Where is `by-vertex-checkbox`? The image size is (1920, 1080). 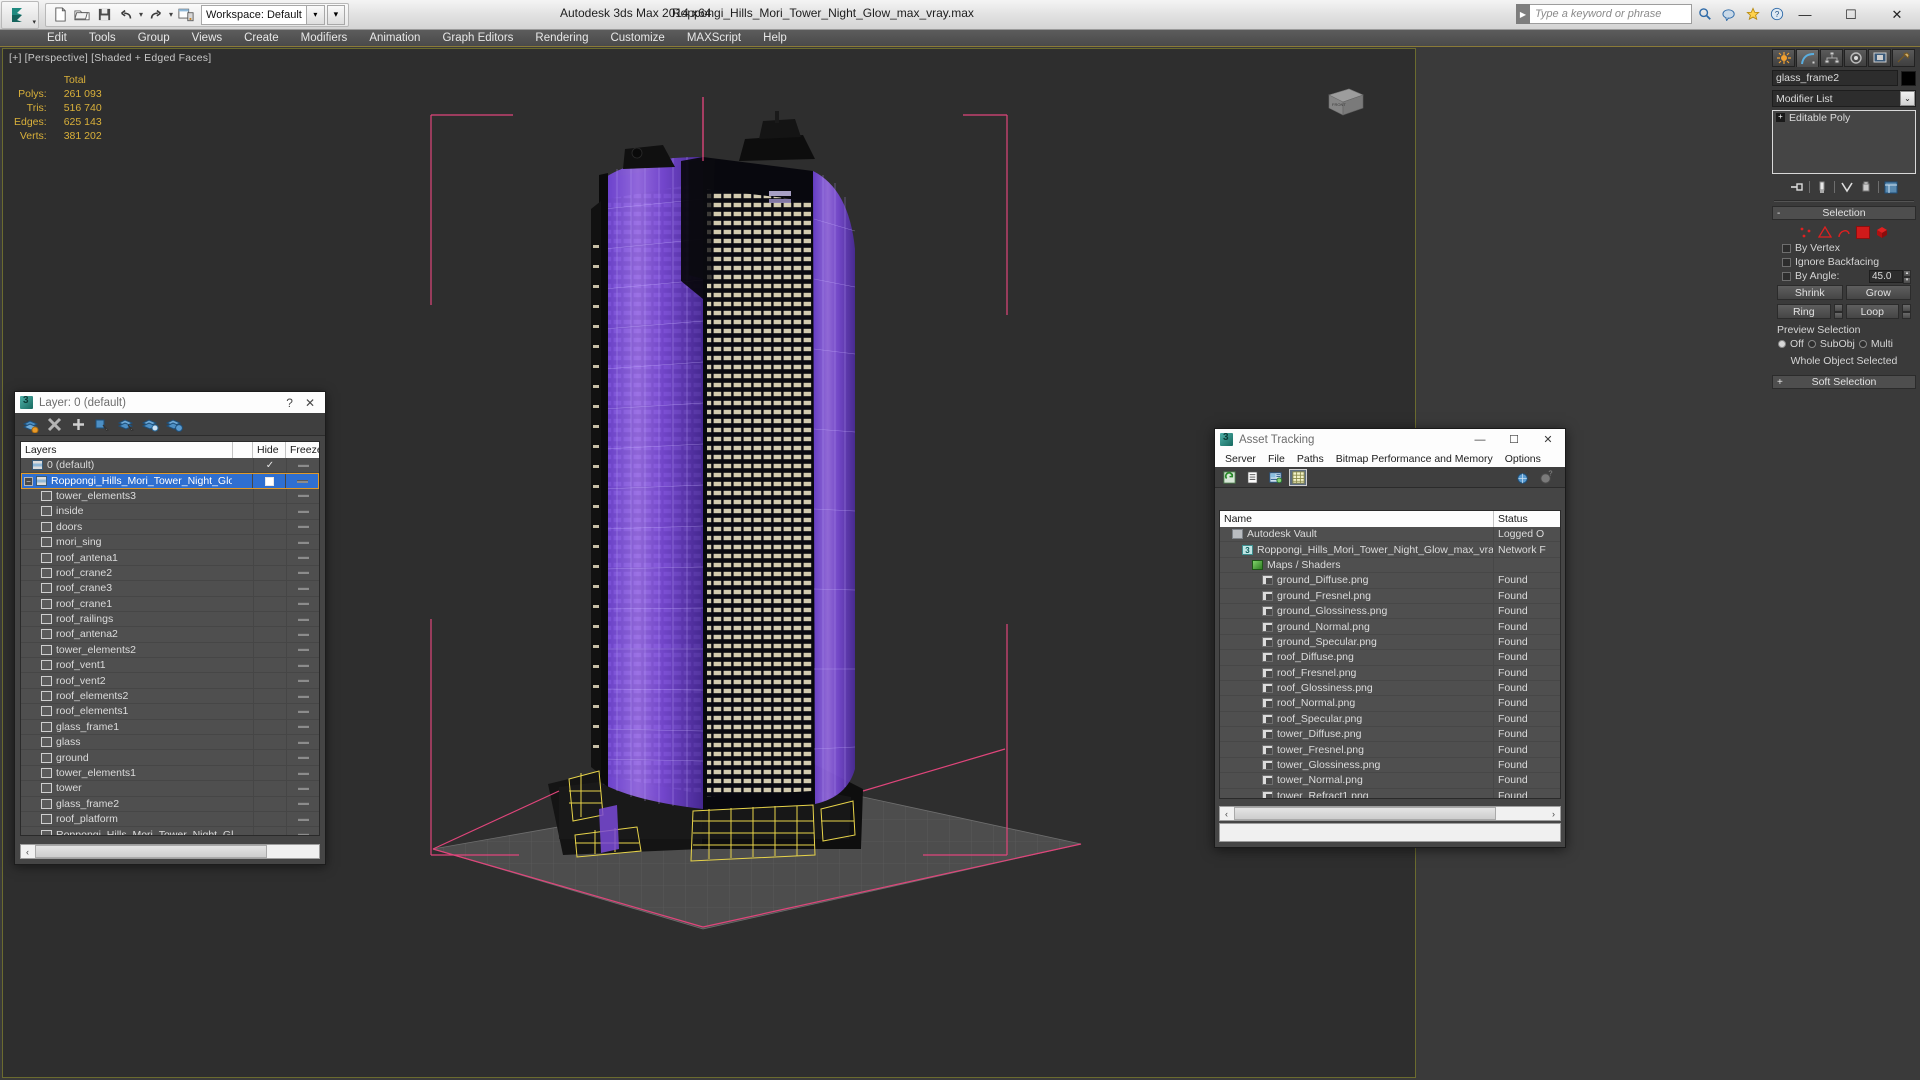 by-vertex-checkbox is located at coordinates (1786, 248).